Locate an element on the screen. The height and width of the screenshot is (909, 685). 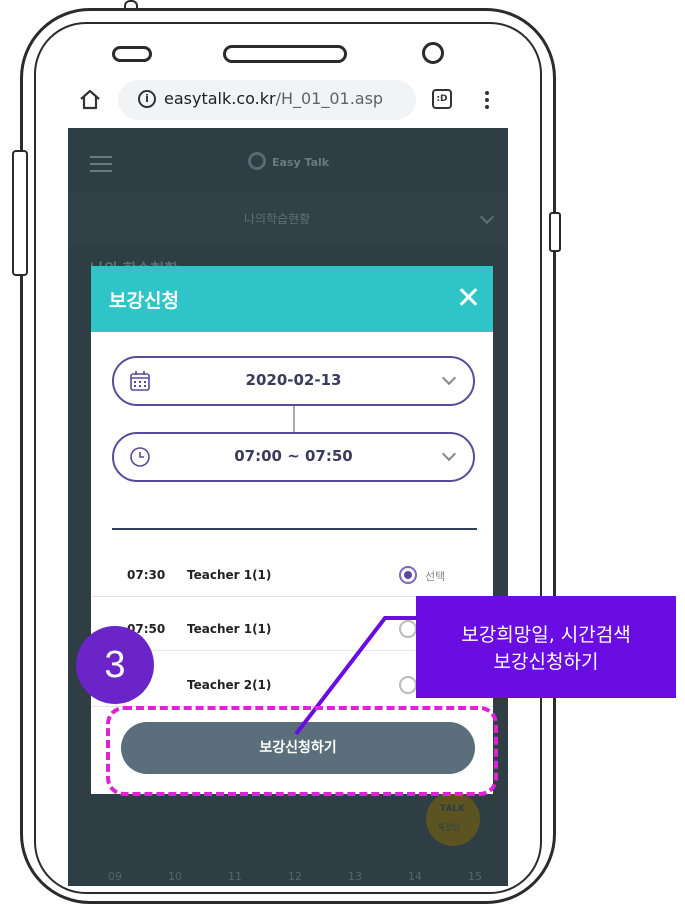
talk-sublabel: 톡상담 is located at coordinates (449, 827).